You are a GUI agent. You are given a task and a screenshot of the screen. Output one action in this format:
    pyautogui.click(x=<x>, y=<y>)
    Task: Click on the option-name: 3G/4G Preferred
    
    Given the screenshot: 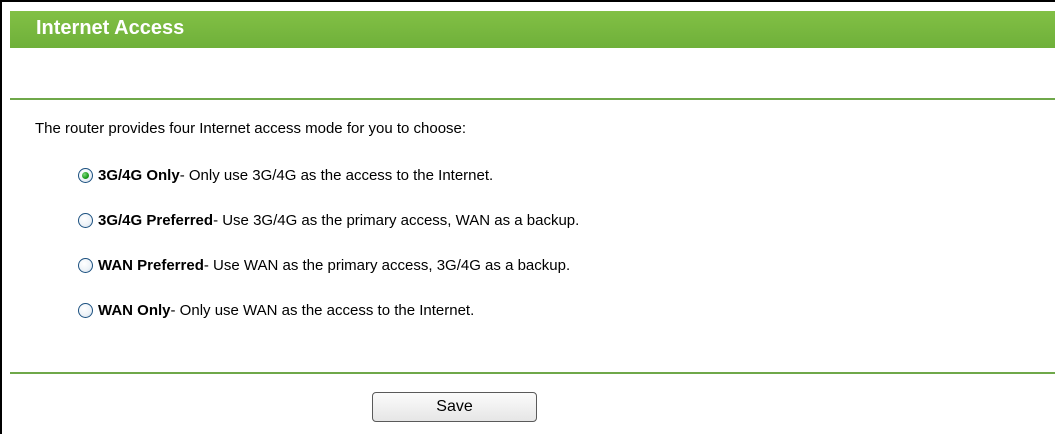 What is the action you would take?
    pyautogui.click(x=156, y=220)
    